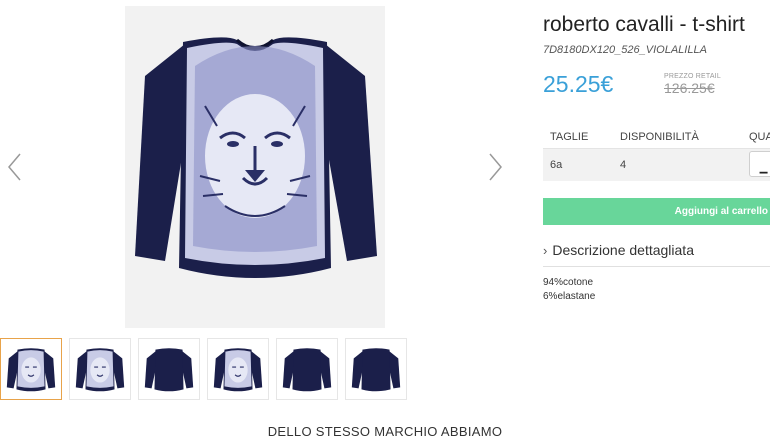  I want to click on chevron-left-icon, so click(14, 167).